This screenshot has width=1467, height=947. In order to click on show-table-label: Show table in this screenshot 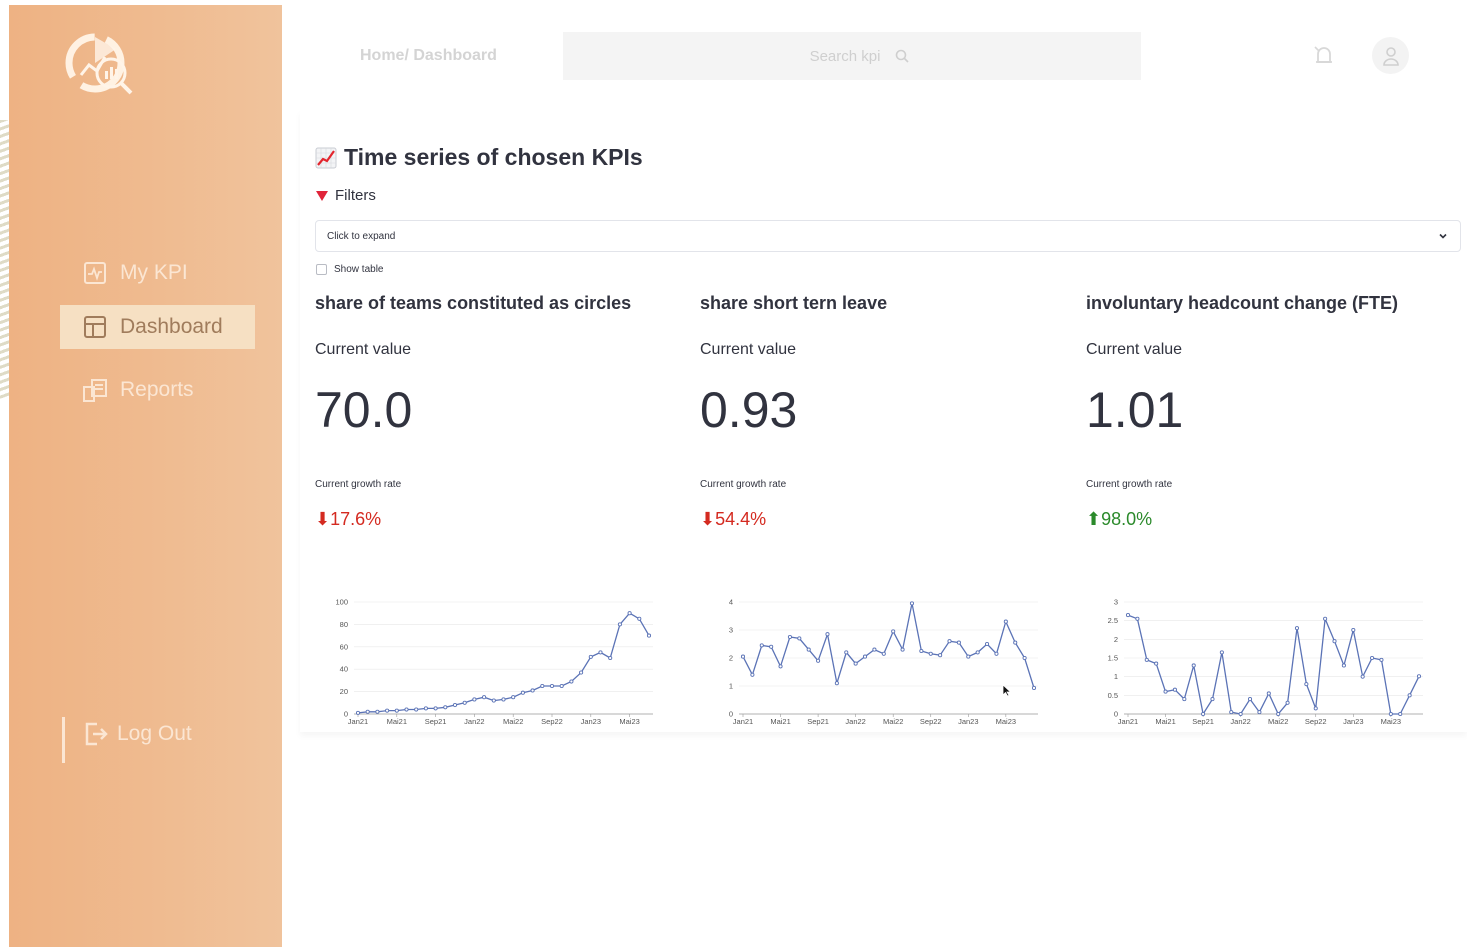, I will do `click(359, 269)`.